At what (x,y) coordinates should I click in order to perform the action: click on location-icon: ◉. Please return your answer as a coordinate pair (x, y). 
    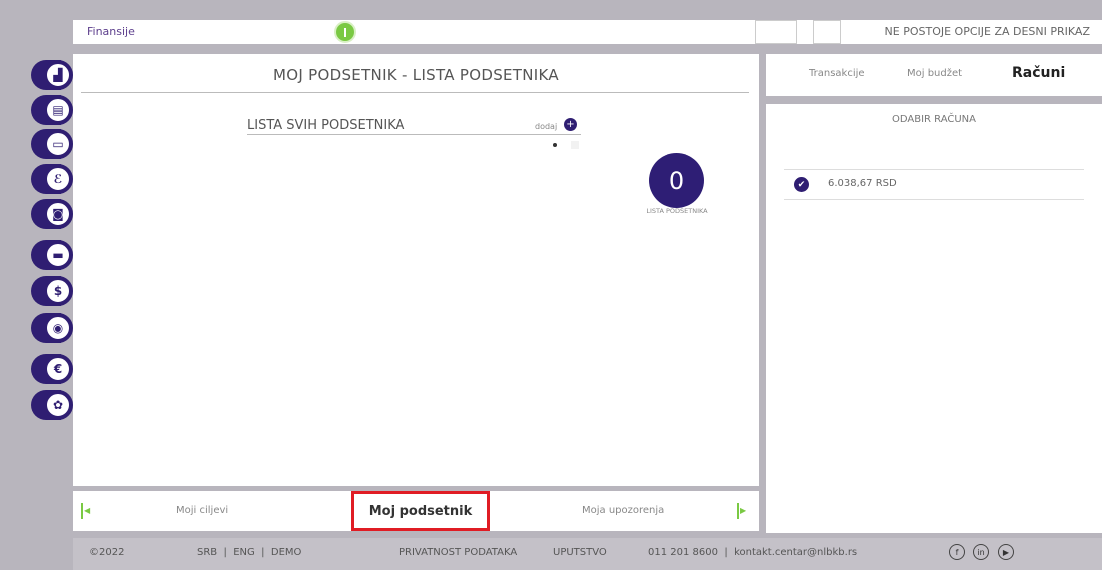
    Looking at the image, I should click on (58, 328).